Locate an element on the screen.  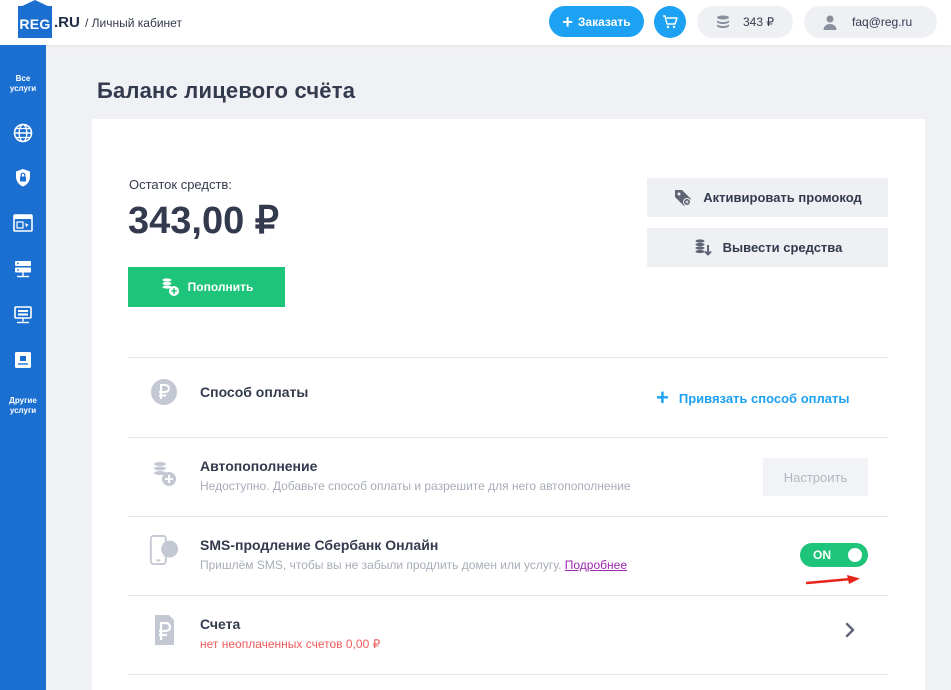
invoice-ruble-icon is located at coordinates (164, 630).